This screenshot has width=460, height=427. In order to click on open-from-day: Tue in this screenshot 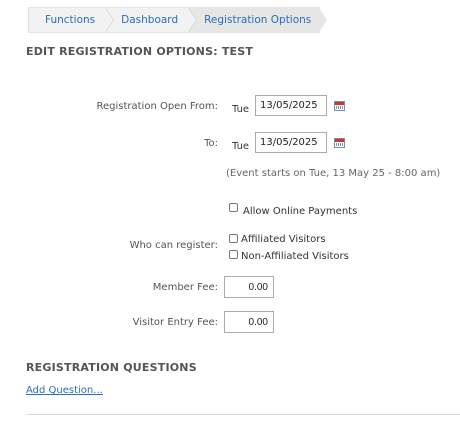, I will do `click(241, 109)`.